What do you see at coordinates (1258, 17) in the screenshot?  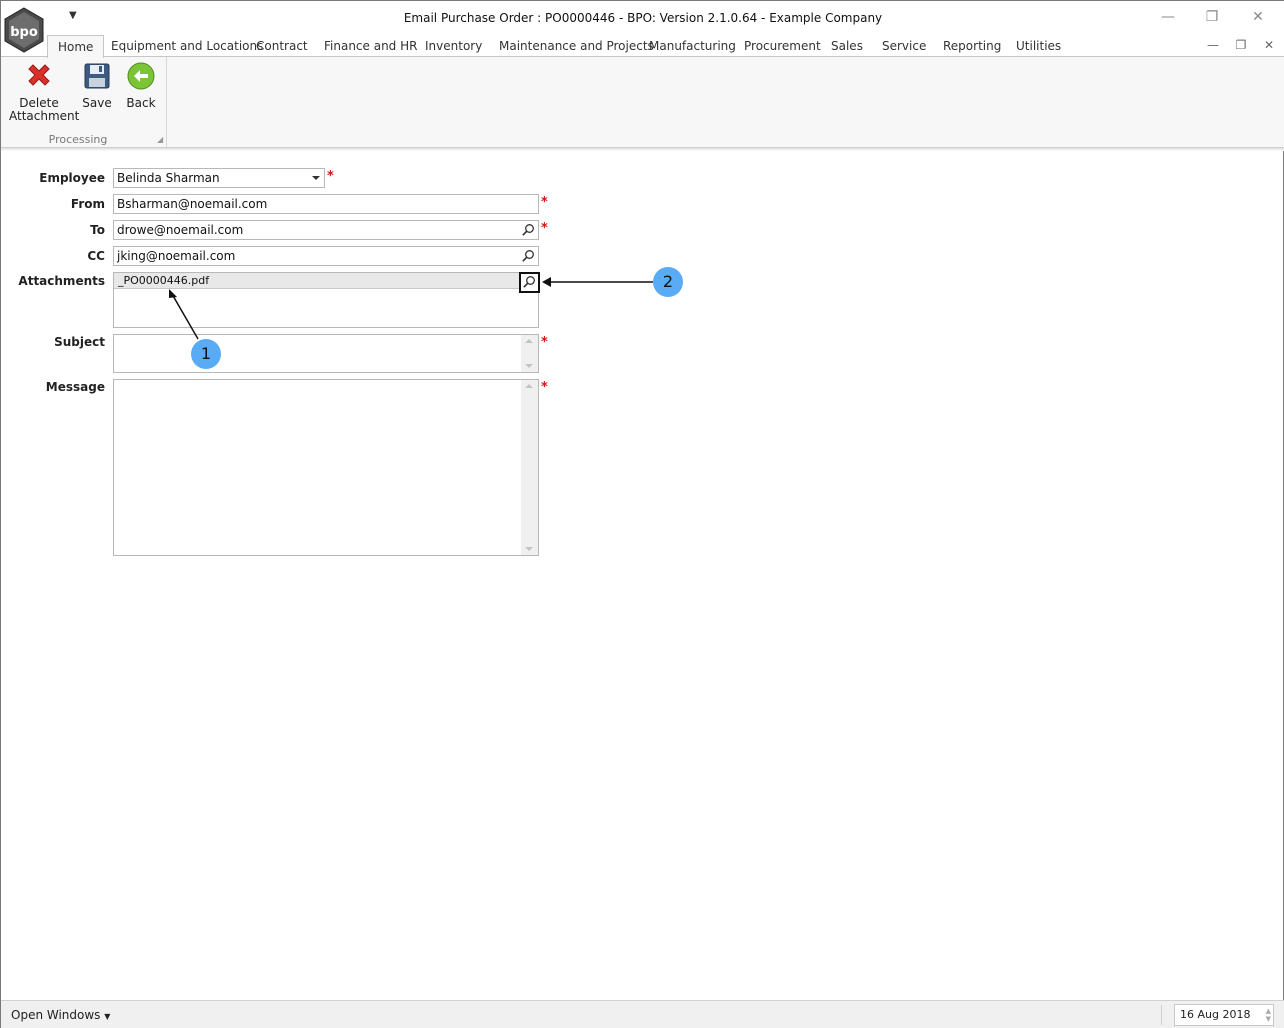 I see `close-button: ✕` at bounding box center [1258, 17].